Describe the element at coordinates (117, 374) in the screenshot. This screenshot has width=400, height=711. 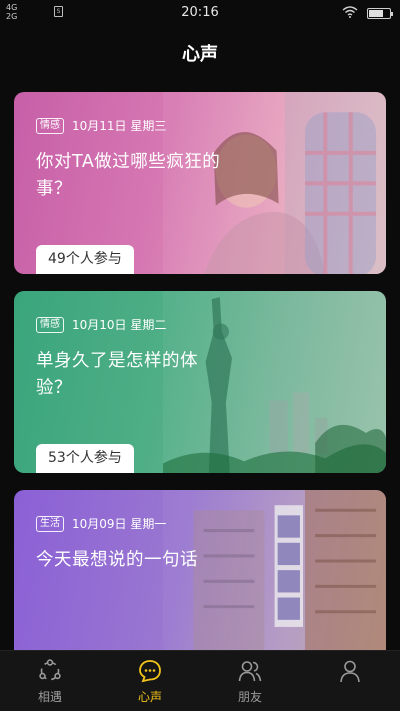
I see `card-title: 单身久了是怎样的体验？` at that location.